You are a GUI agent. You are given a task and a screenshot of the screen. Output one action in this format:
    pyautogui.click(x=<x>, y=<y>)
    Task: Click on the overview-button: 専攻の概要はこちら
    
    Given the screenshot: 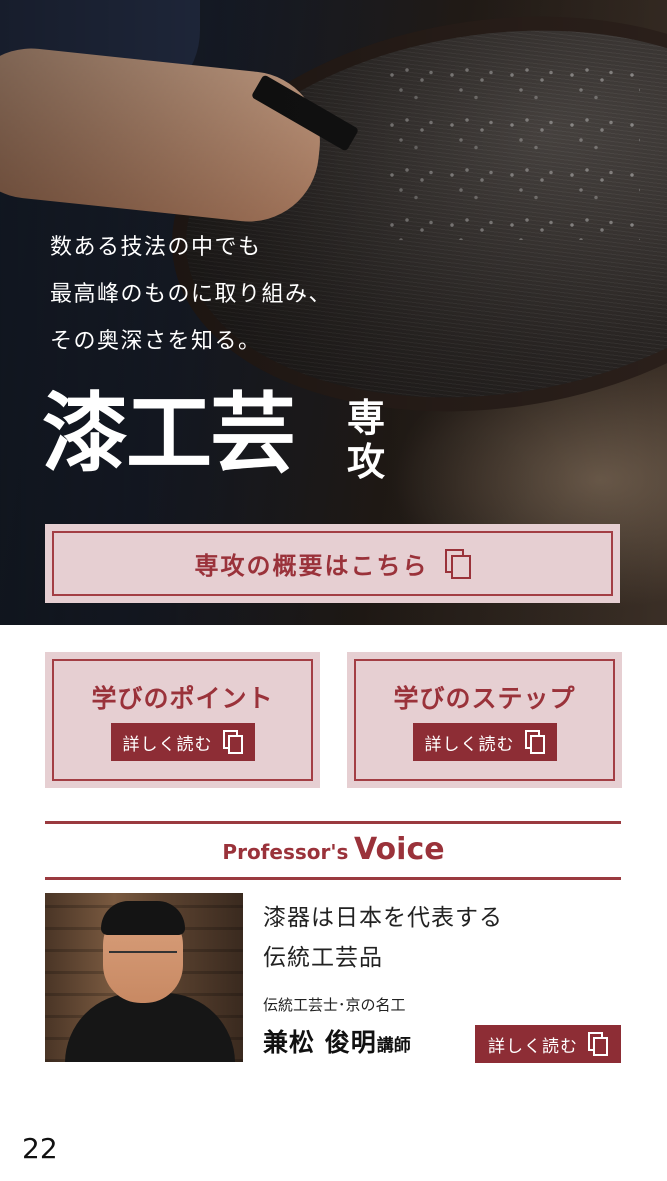 What is the action you would take?
    pyautogui.click(x=332, y=563)
    